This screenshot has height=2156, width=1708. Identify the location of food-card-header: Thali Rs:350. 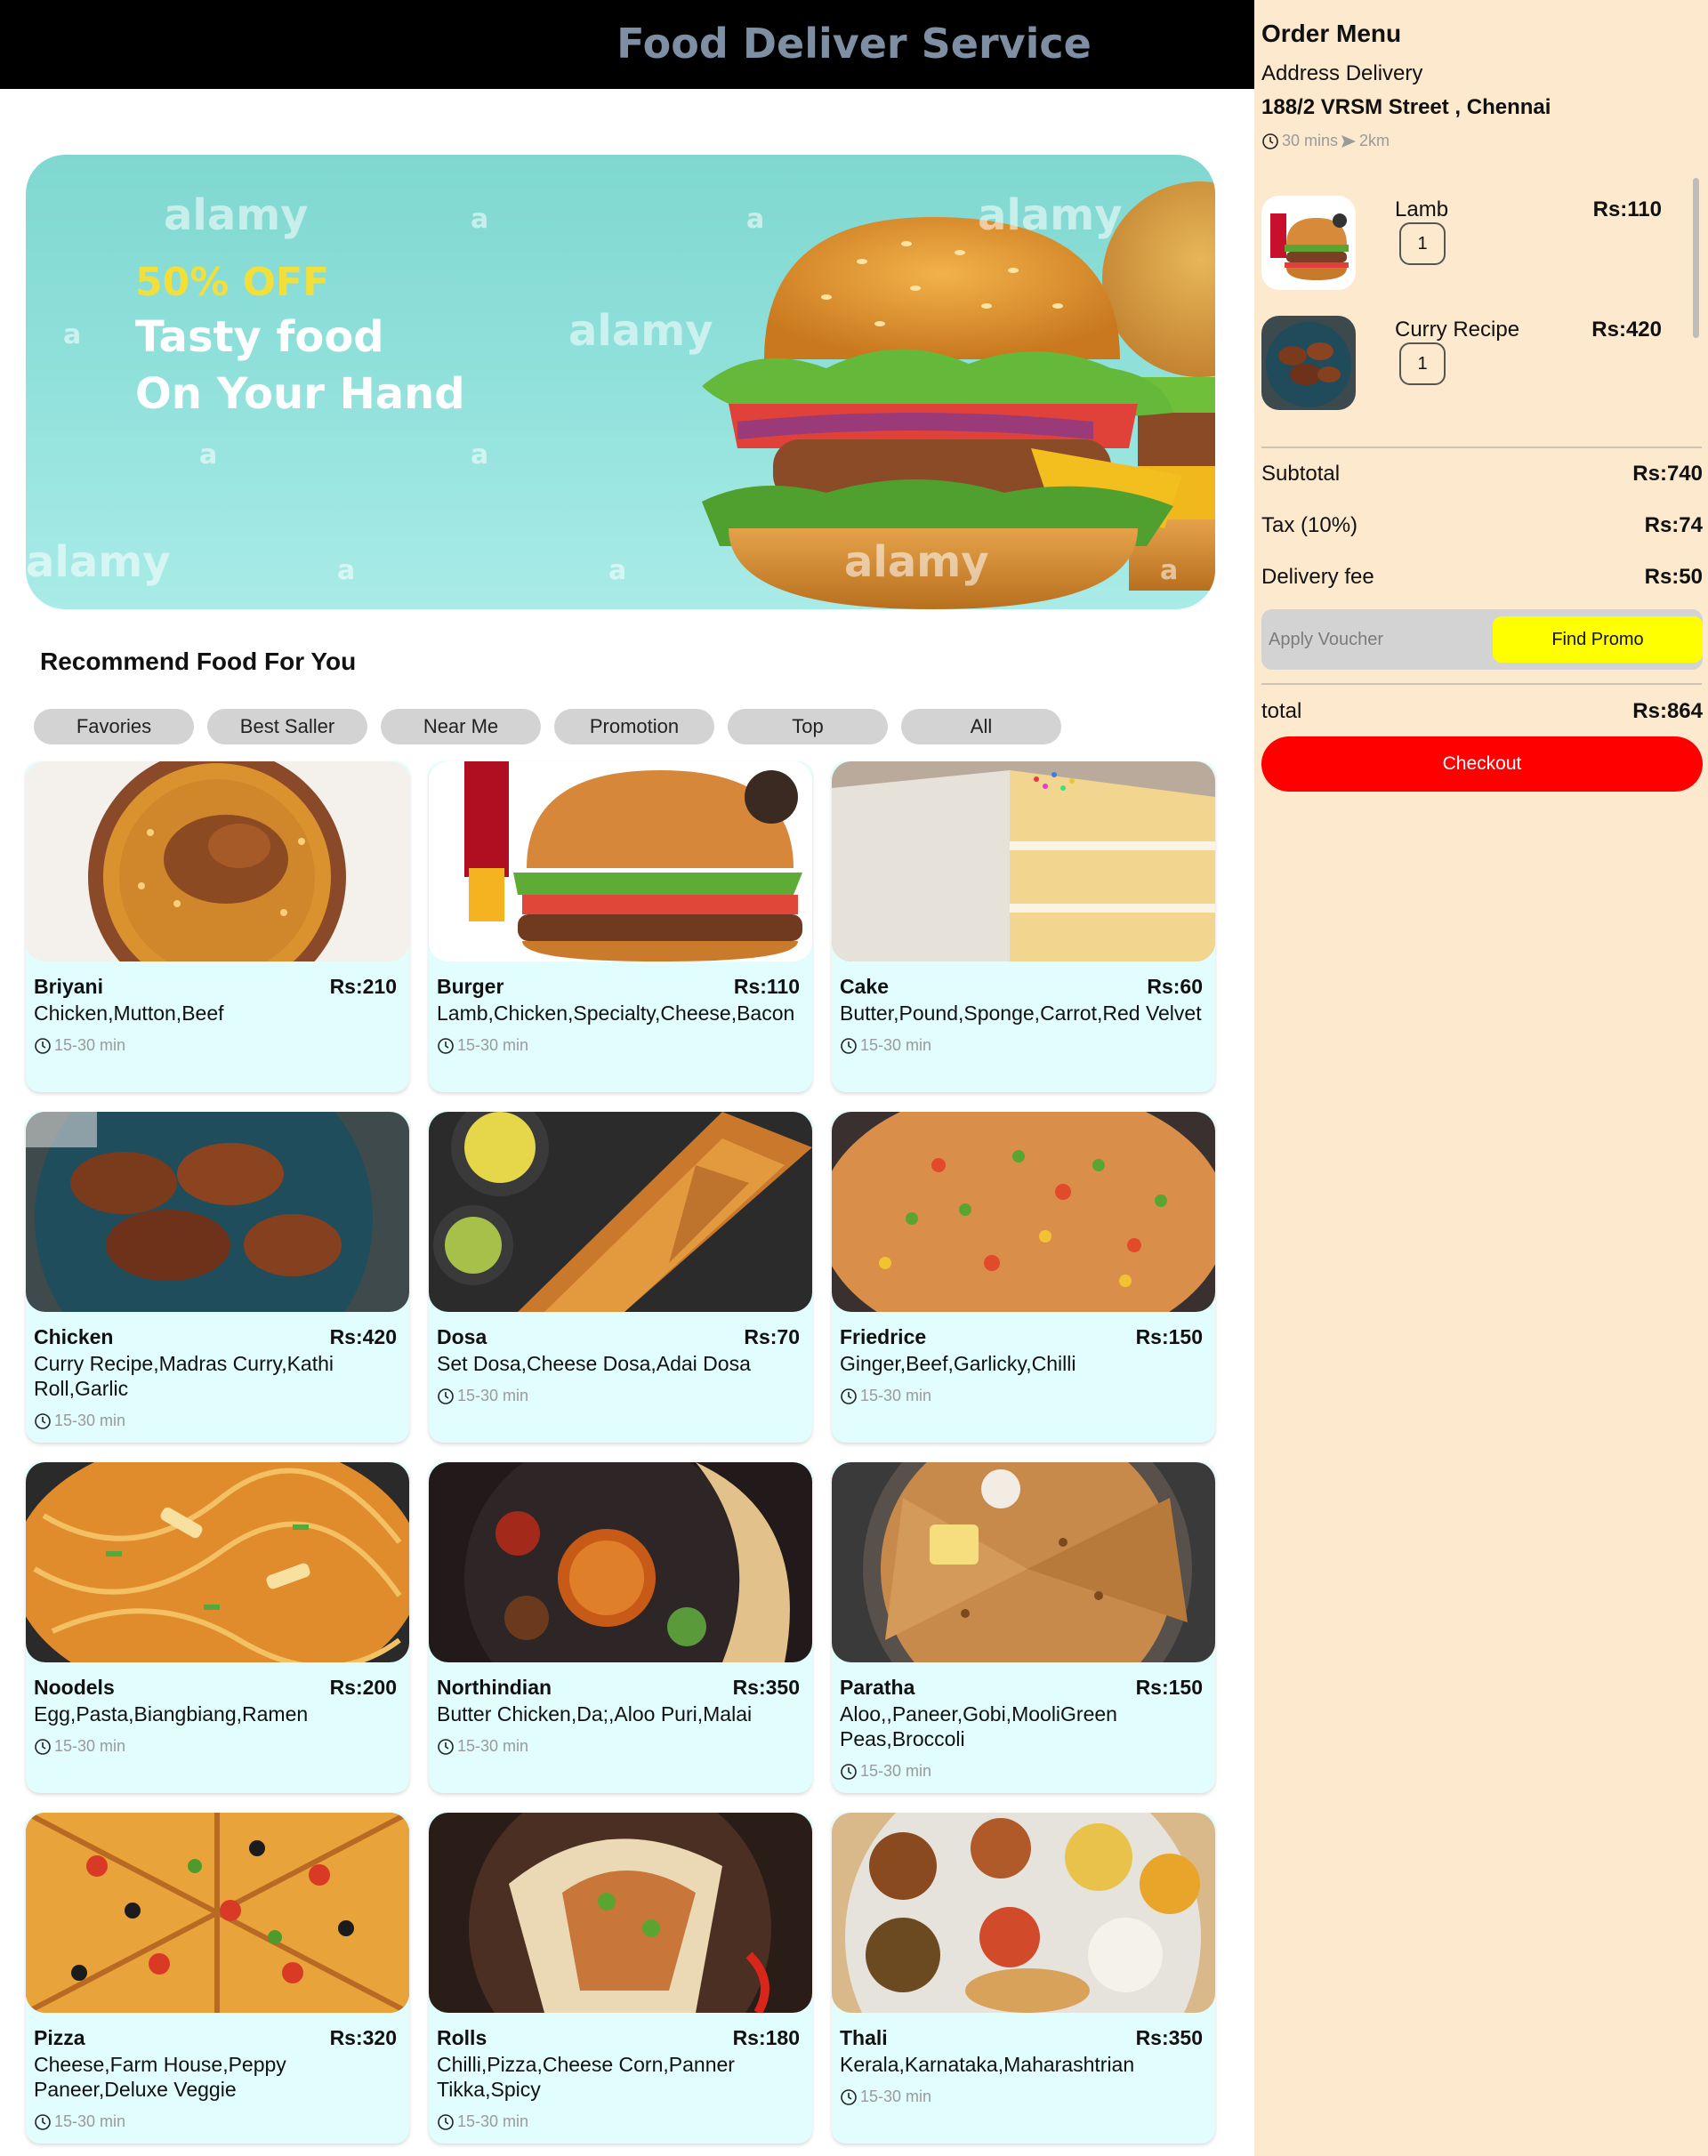
(1023, 2038).